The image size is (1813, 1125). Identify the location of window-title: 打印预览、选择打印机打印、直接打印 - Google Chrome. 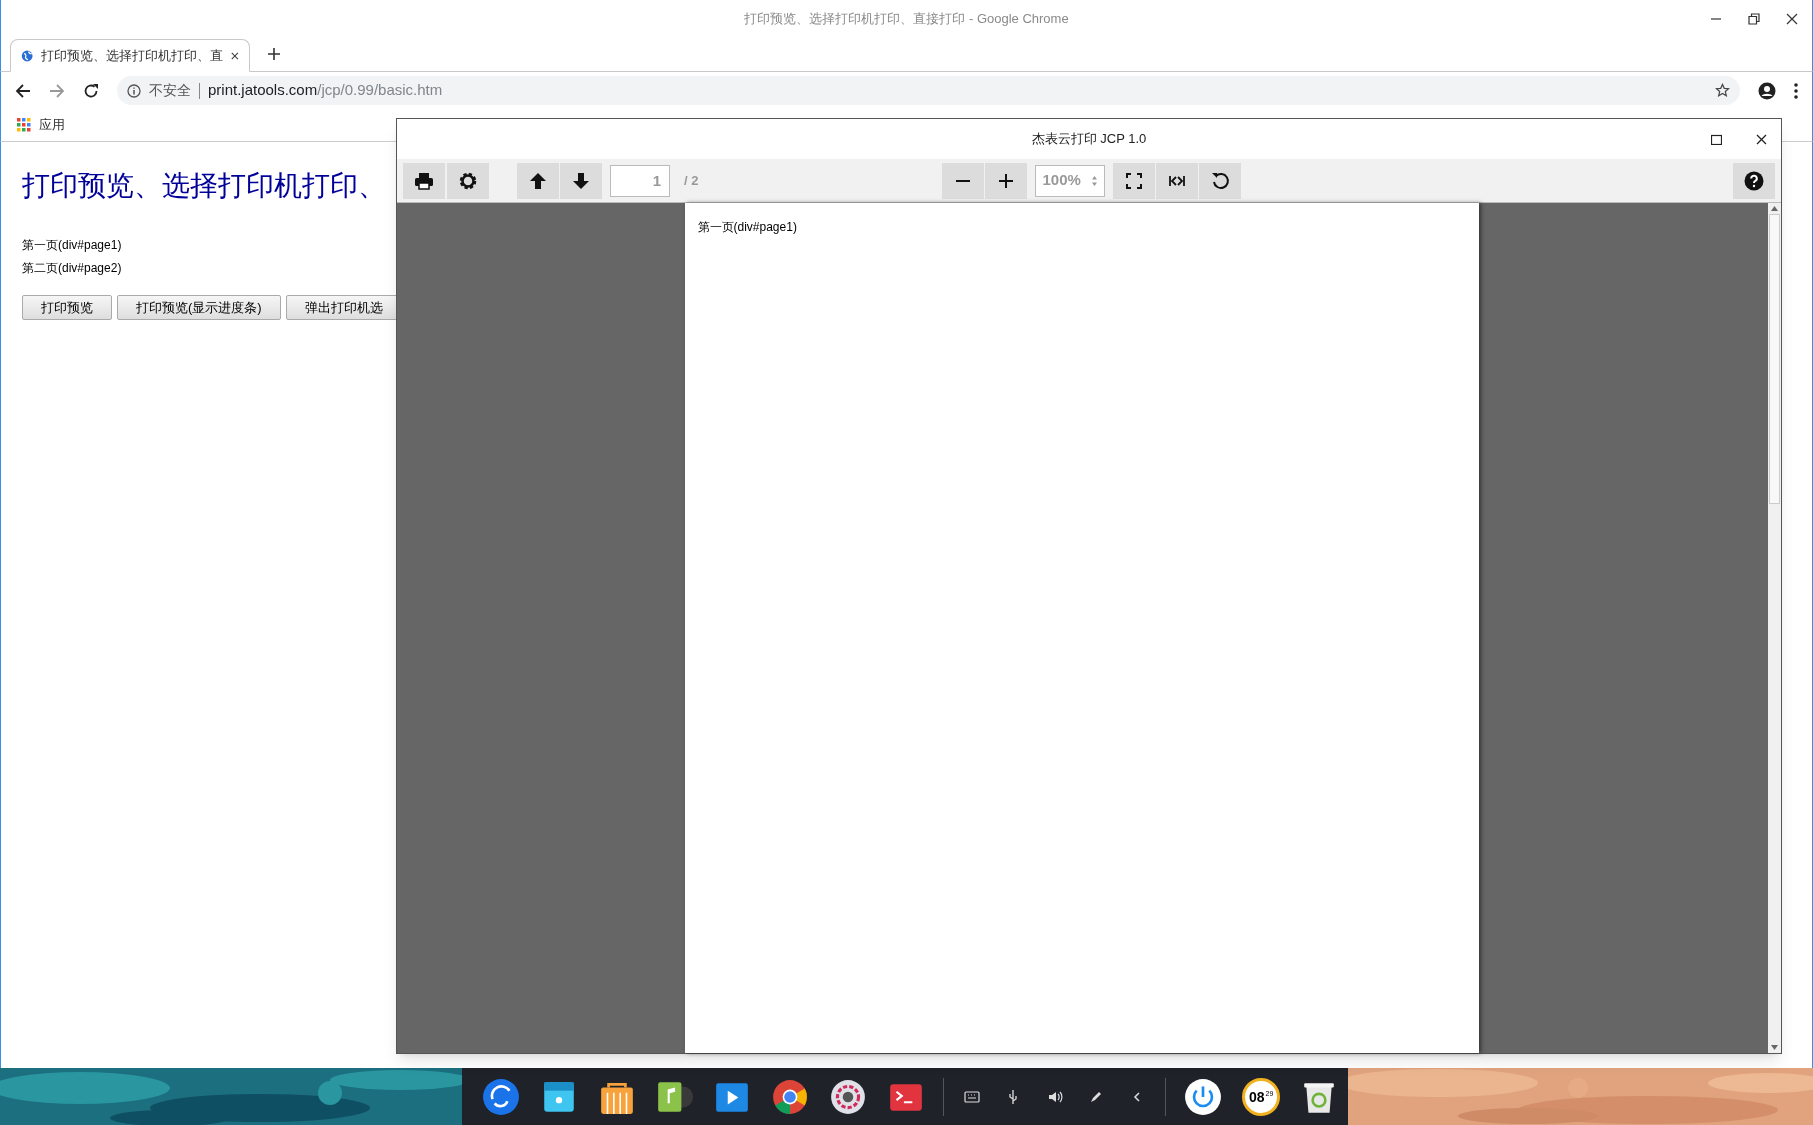
(906, 19).